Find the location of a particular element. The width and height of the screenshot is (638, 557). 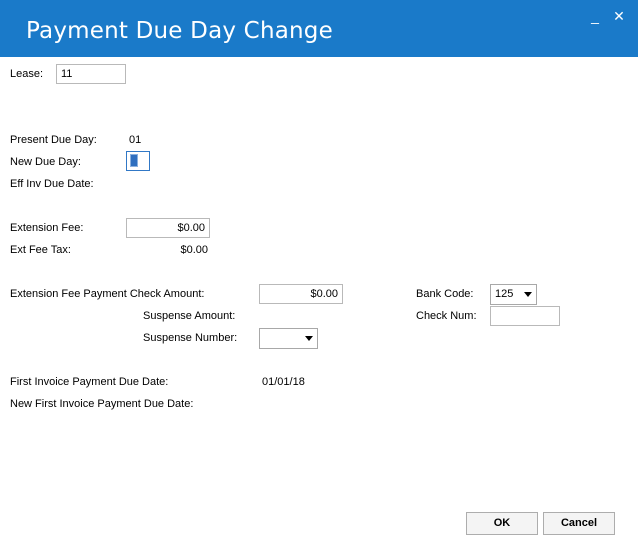

lease-label: Lease: is located at coordinates (27, 74).